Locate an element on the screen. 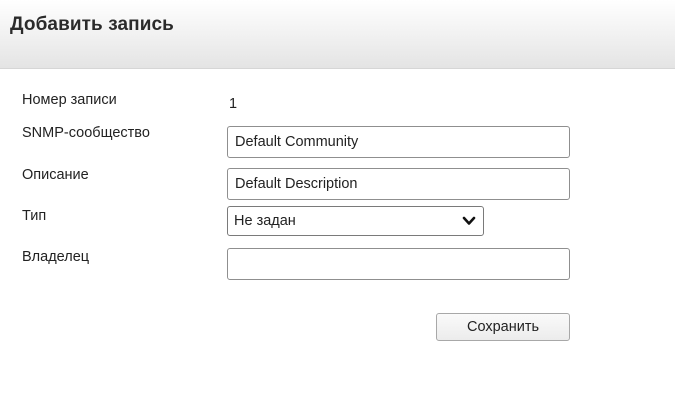 The height and width of the screenshot is (405, 675). community-label: SNMP-сообщество is located at coordinates (86, 133).